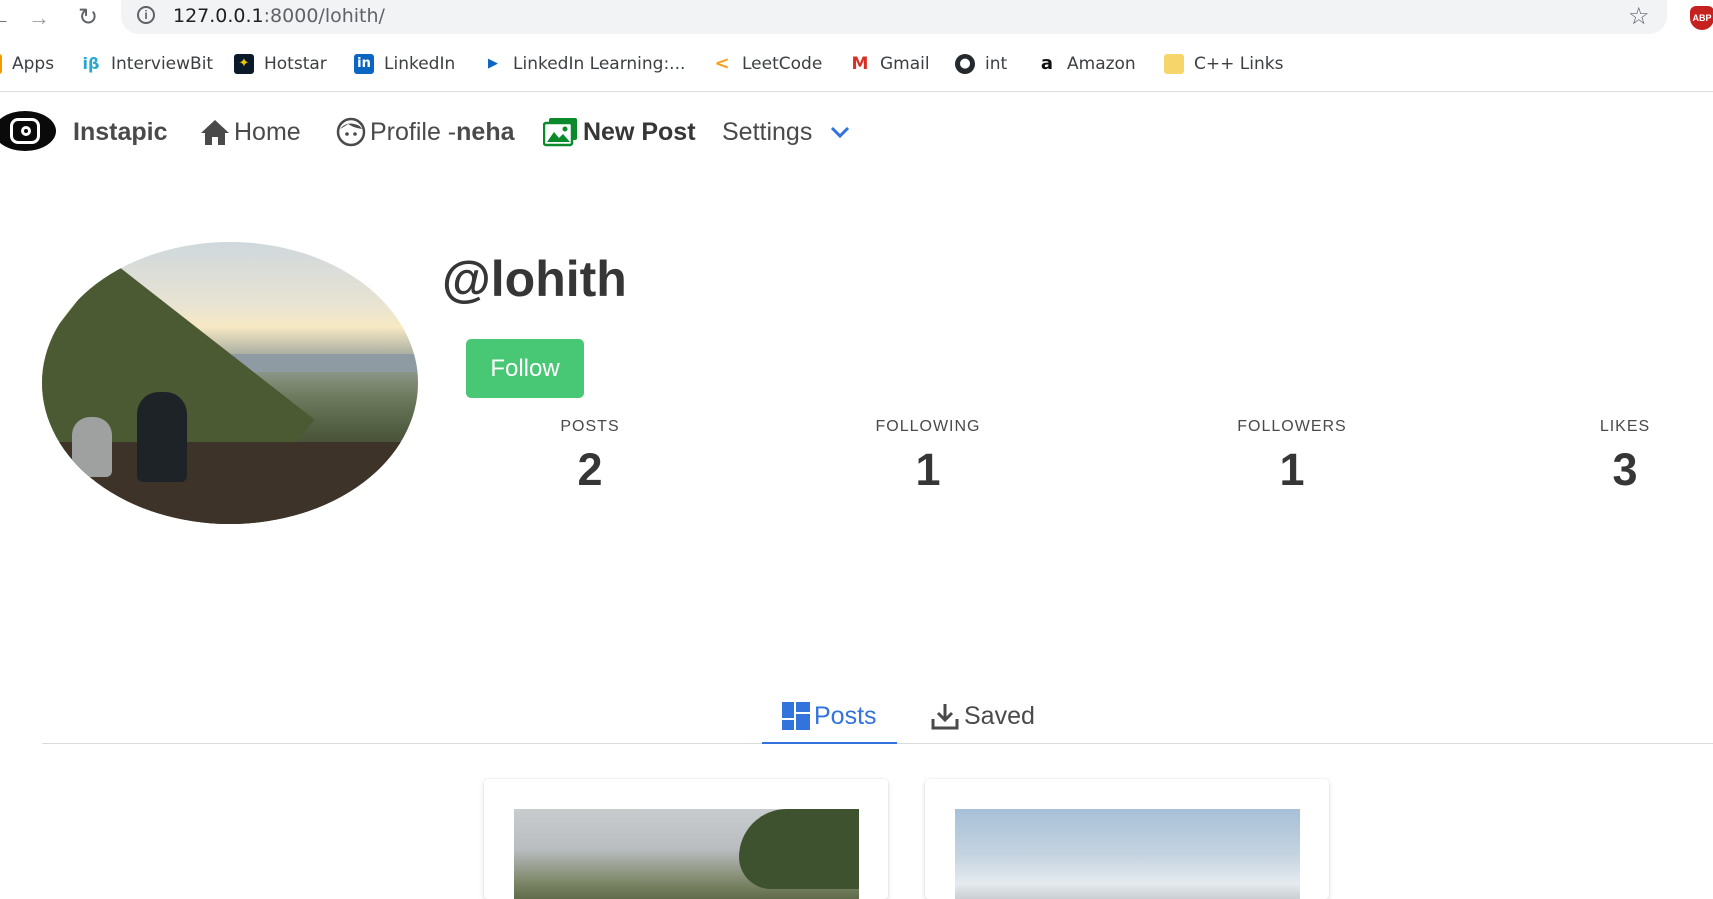 The width and height of the screenshot is (1713, 899). I want to click on avatar-person, so click(162, 437).